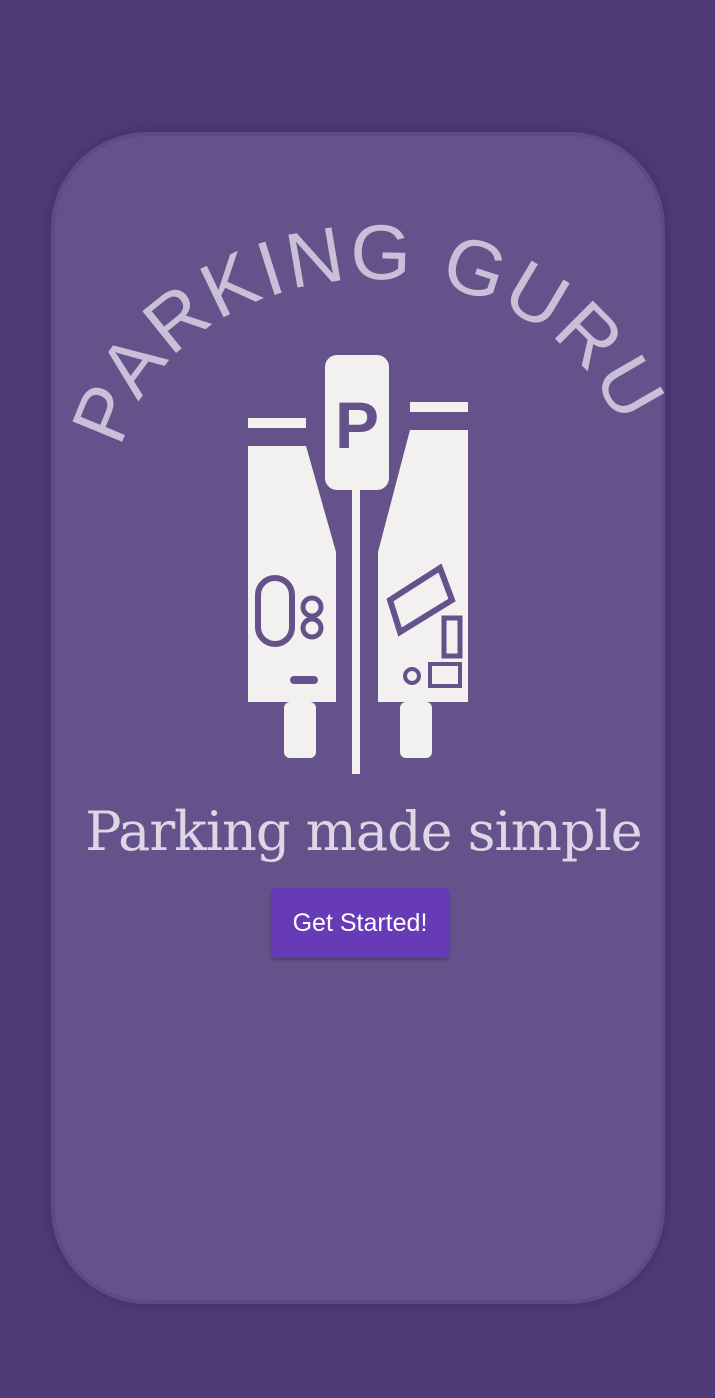 The width and height of the screenshot is (715, 1398). Describe the element at coordinates (423, 580) in the screenshot. I see `right-car-icon` at that location.